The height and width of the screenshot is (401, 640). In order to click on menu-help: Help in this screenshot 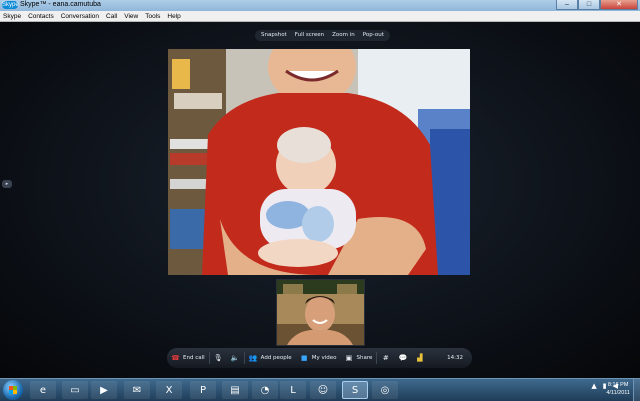, I will do `click(174, 16)`.